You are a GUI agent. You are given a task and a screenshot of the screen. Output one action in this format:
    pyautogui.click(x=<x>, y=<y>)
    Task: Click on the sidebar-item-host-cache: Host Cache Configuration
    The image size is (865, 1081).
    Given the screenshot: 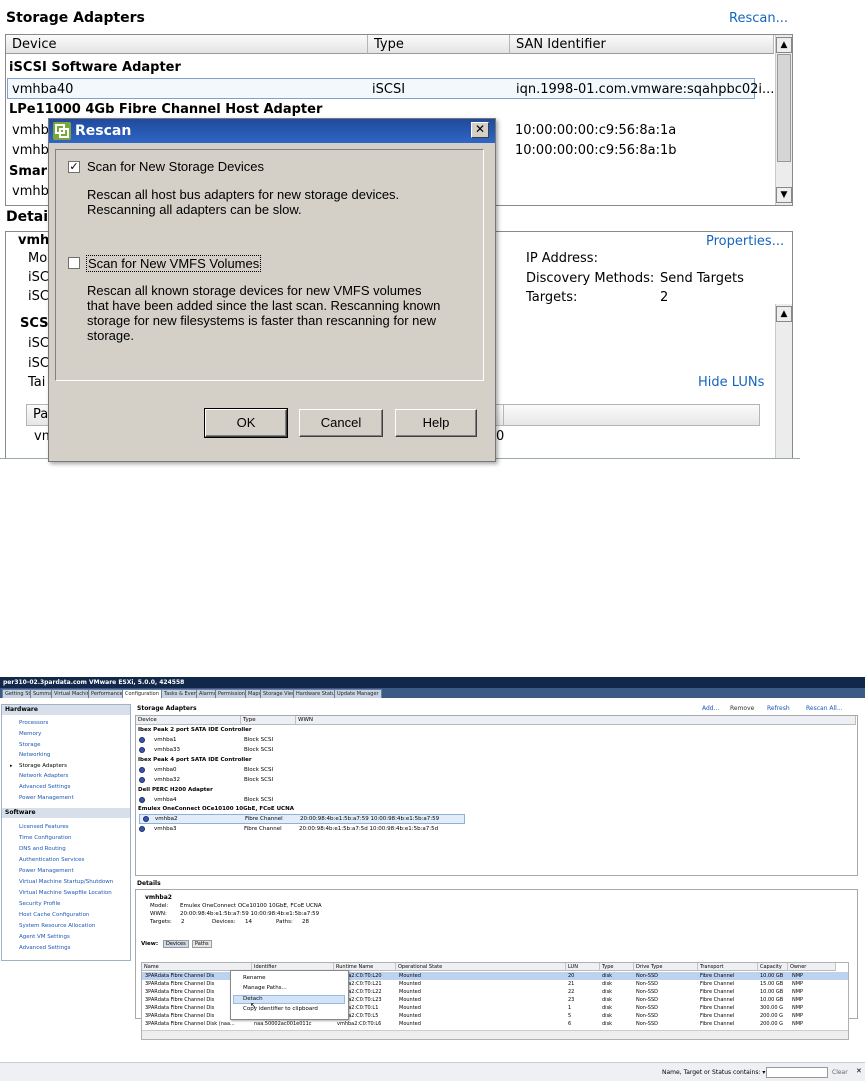 What is the action you would take?
    pyautogui.click(x=54, y=915)
    